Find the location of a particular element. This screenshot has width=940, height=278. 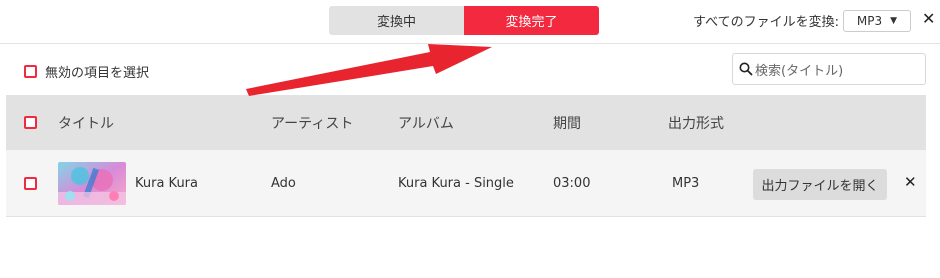

row-album: Kura Kura - Single is located at coordinates (456, 183).